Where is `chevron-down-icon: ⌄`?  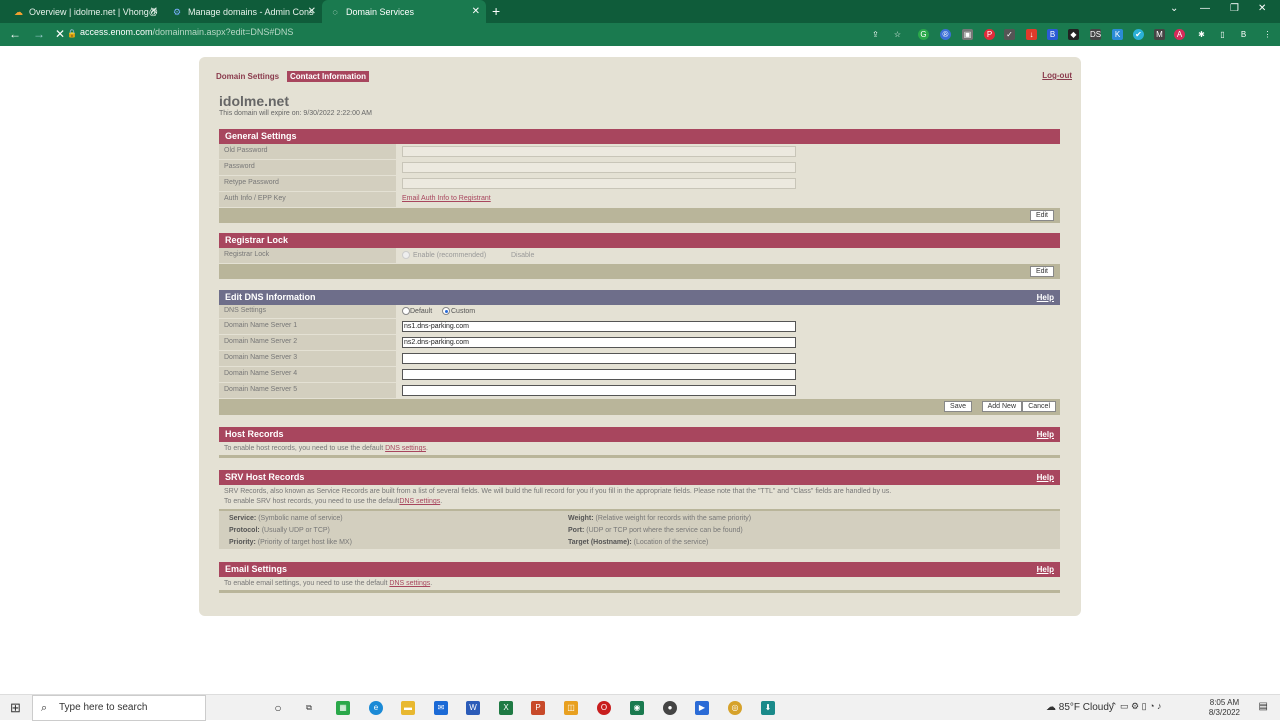 chevron-down-icon: ⌄ is located at coordinates (1174, 8).